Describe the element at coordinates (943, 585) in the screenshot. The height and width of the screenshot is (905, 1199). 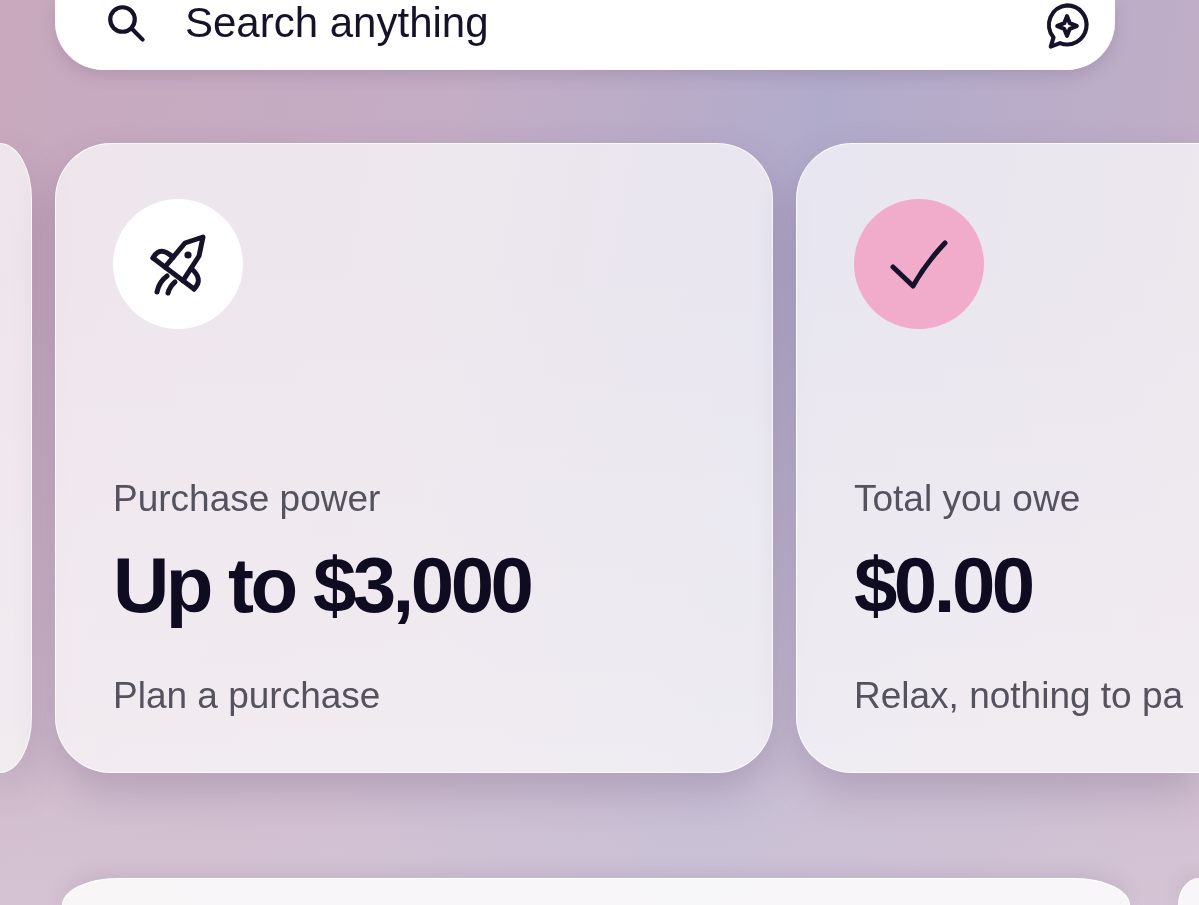
I see `card-amount: $0.00` at that location.